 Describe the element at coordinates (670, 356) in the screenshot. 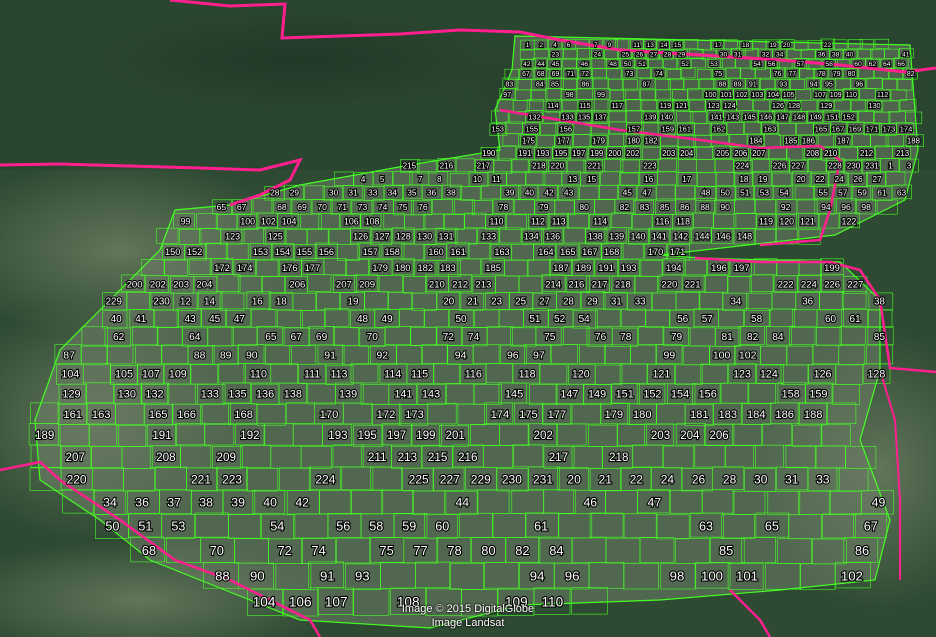

I see `parcel-number: 99` at that location.